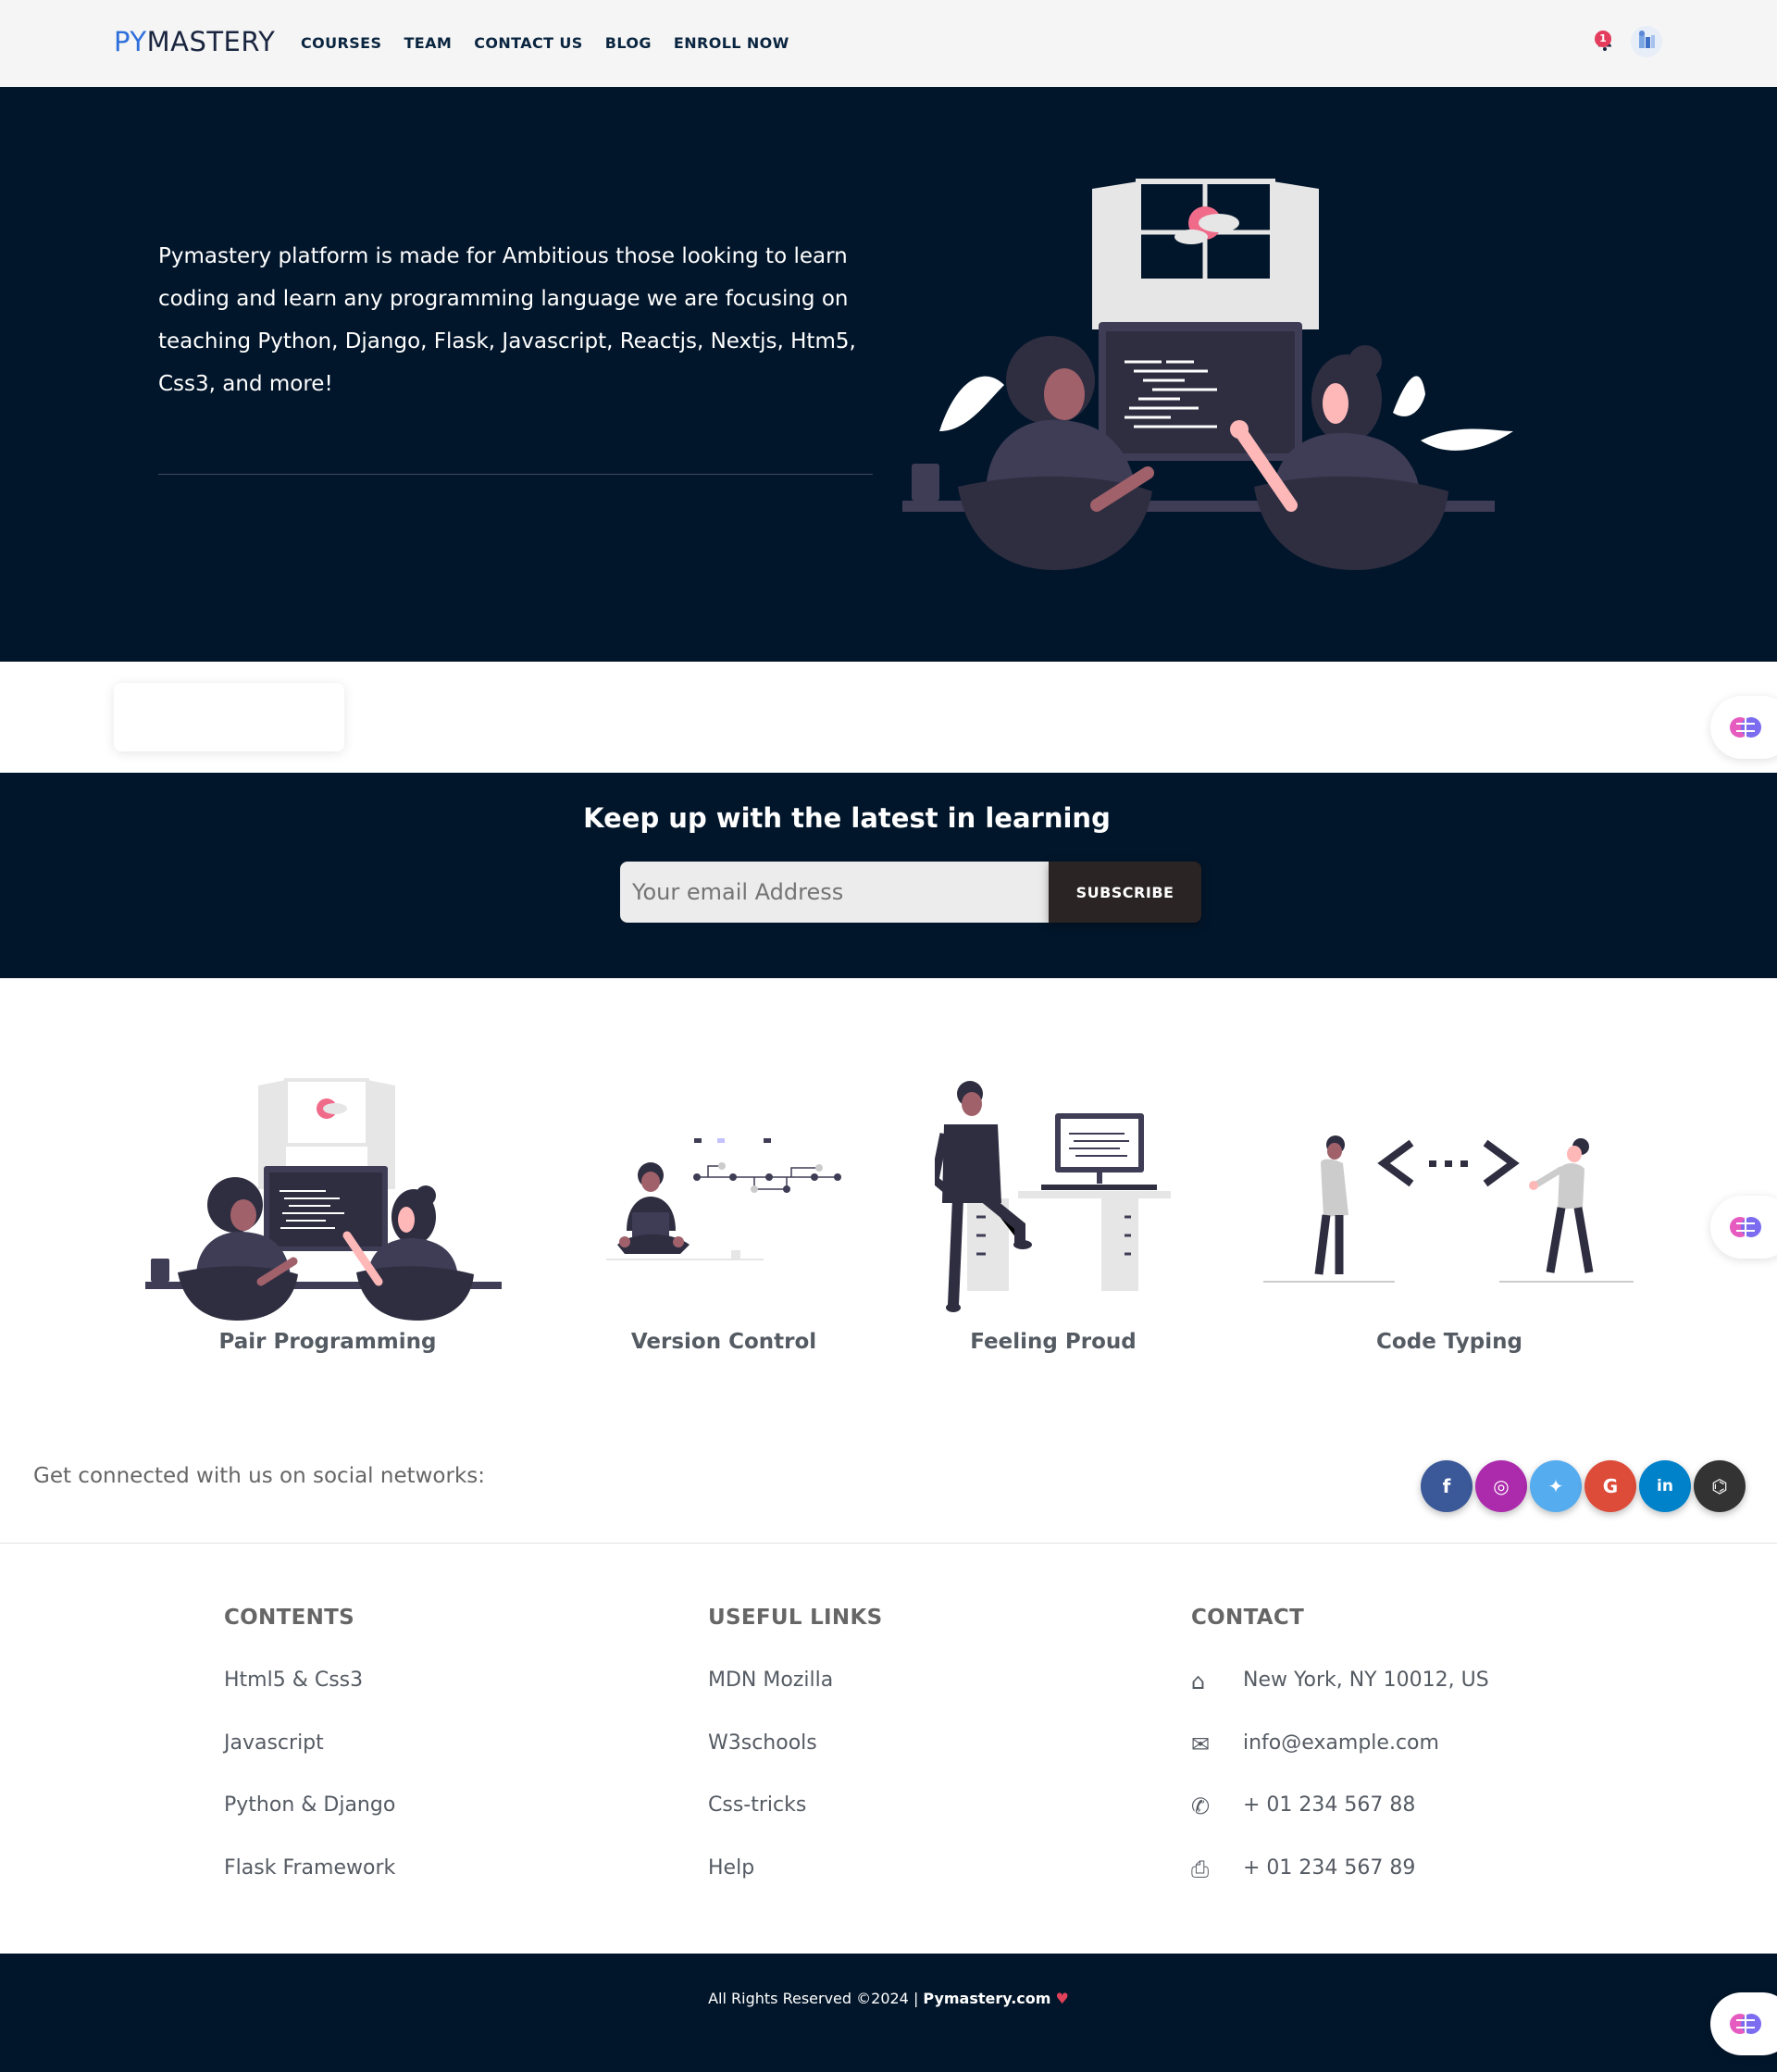 The image size is (1777, 2072). What do you see at coordinates (723, 1342) in the screenshot?
I see `feature-label-version-control: Version Control` at bounding box center [723, 1342].